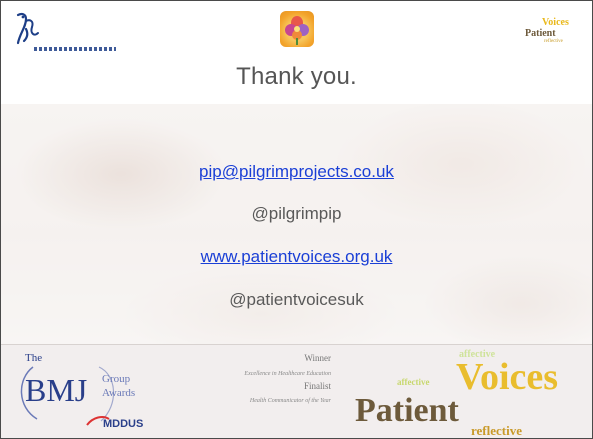 Image resolution: width=593 pixels, height=439 pixels. I want to click on pv-patient: Patient, so click(407, 410).